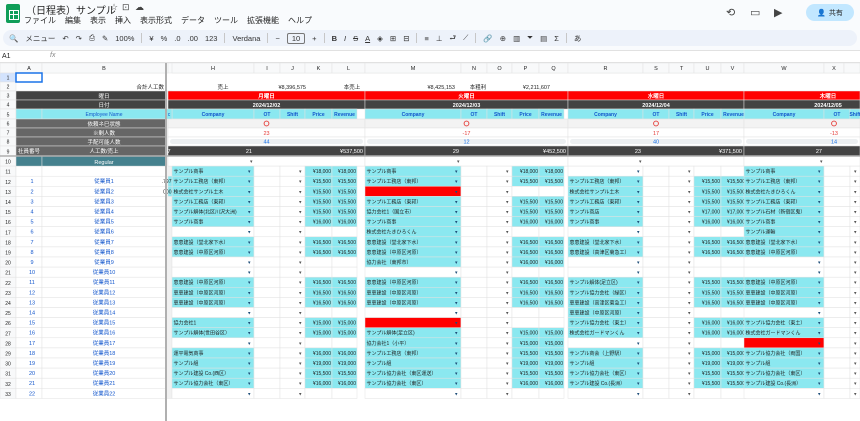  What do you see at coordinates (211, 38) in the screenshot?
I see `number-format-button: 123` at bounding box center [211, 38].